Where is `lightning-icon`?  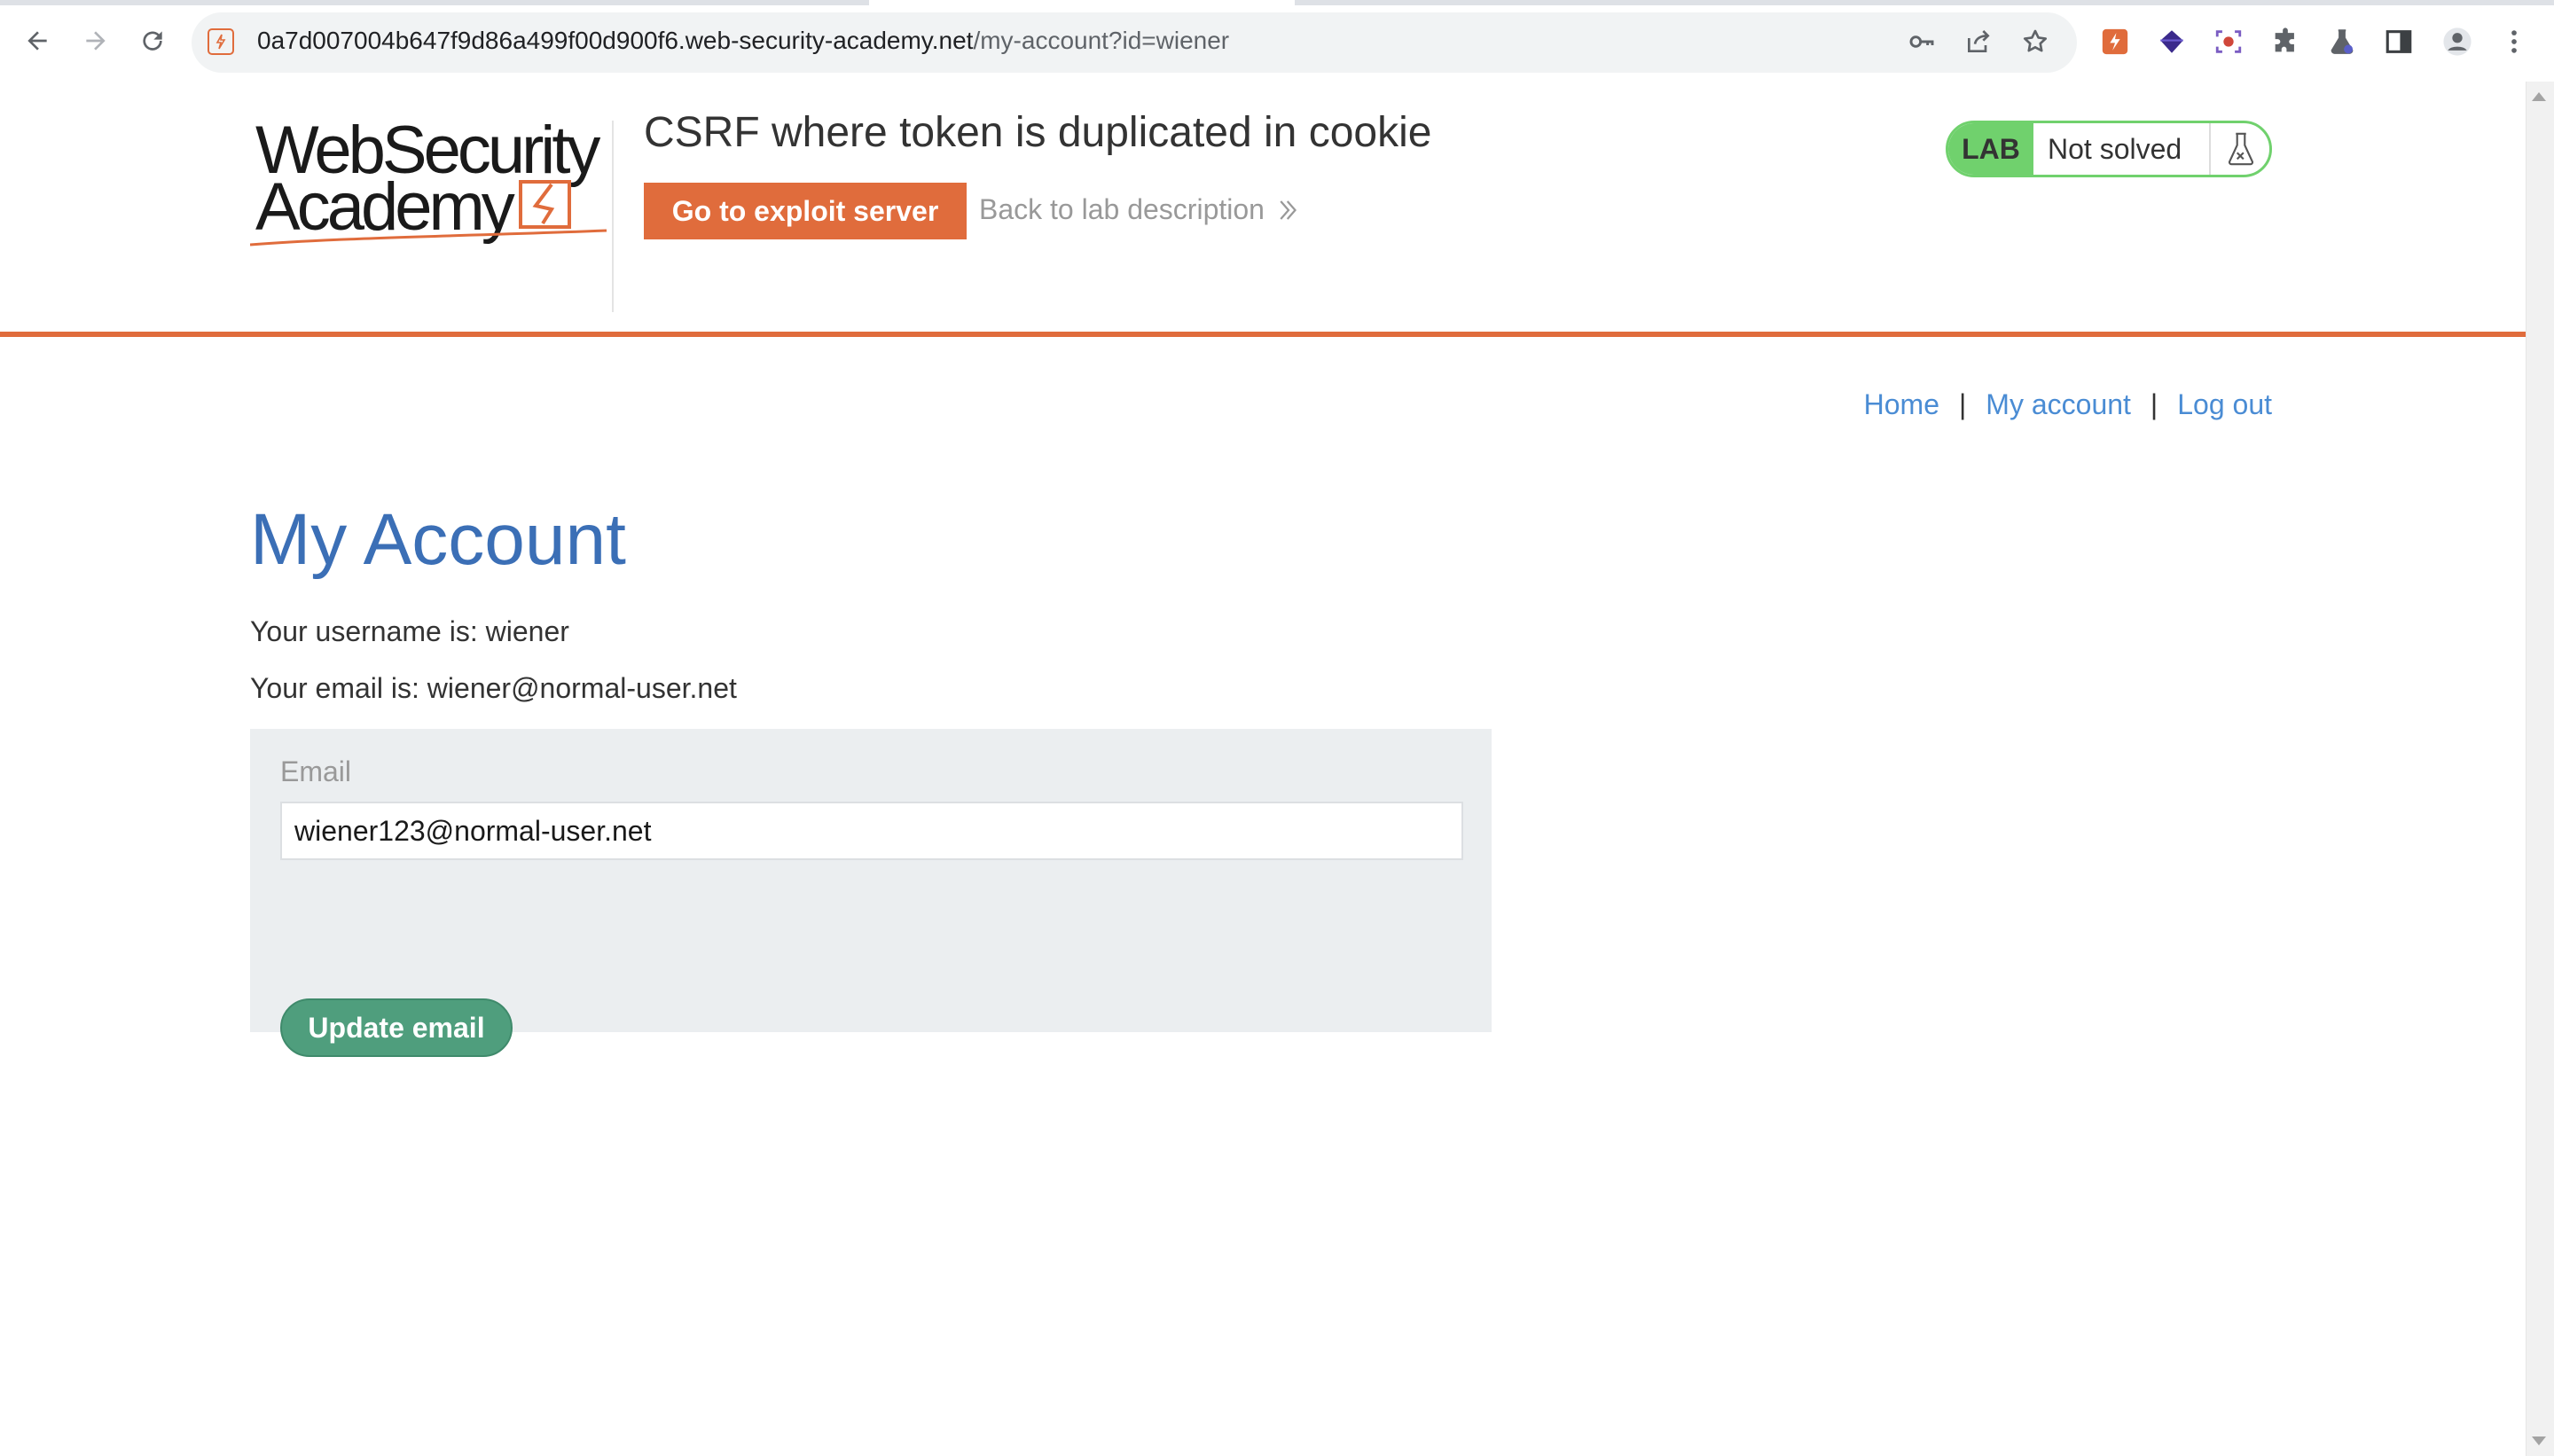 lightning-icon is located at coordinates (221, 41).